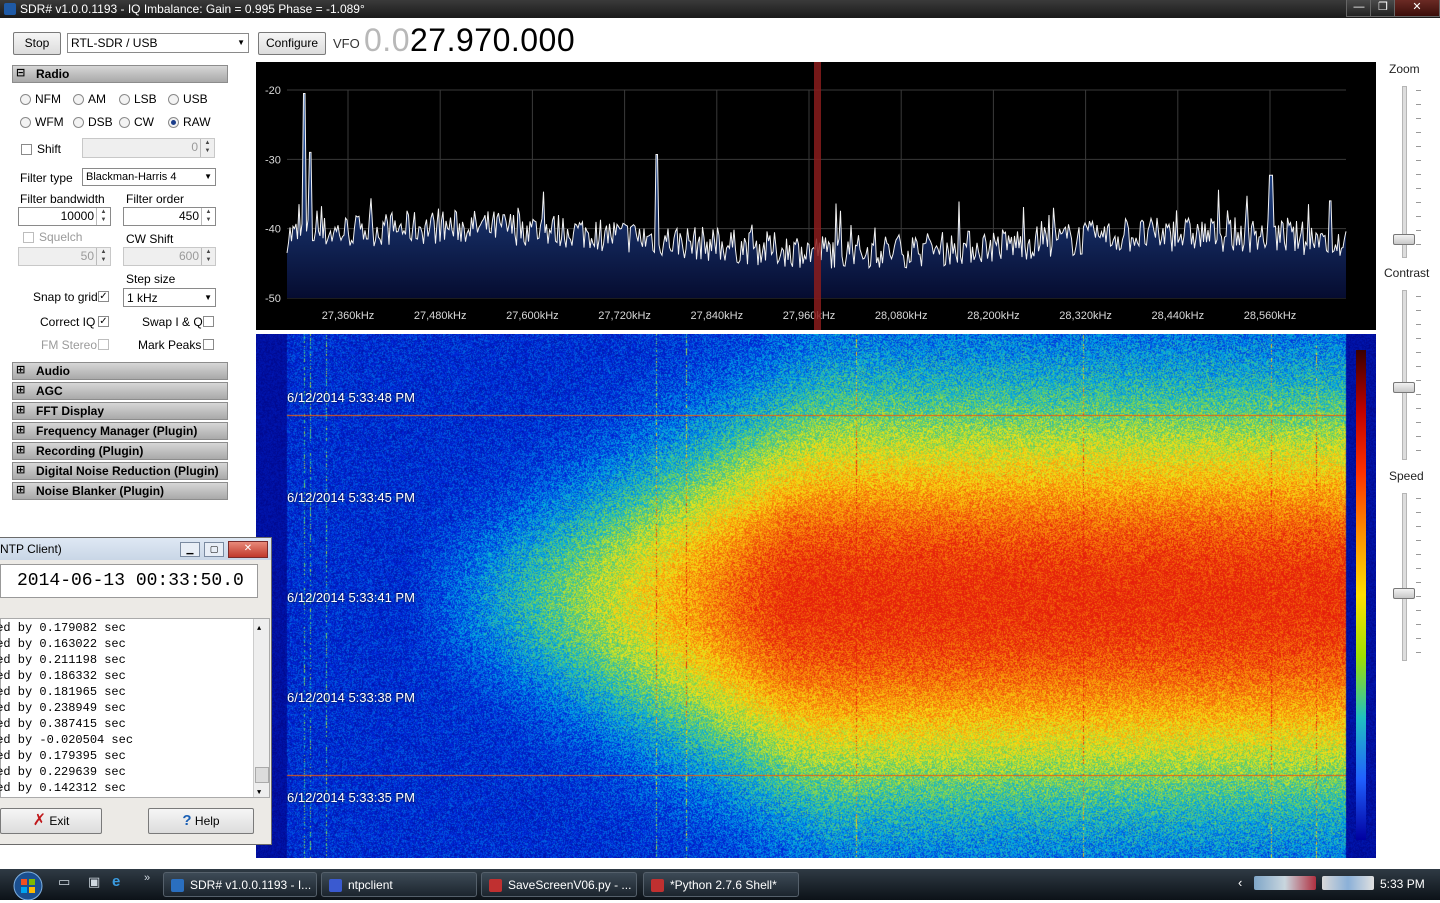 The width and height of the screenshot is (1440, 903). Describe the element at coordinates (28, 237) in the screenshot. I see `squelch-checkbox` at that location.